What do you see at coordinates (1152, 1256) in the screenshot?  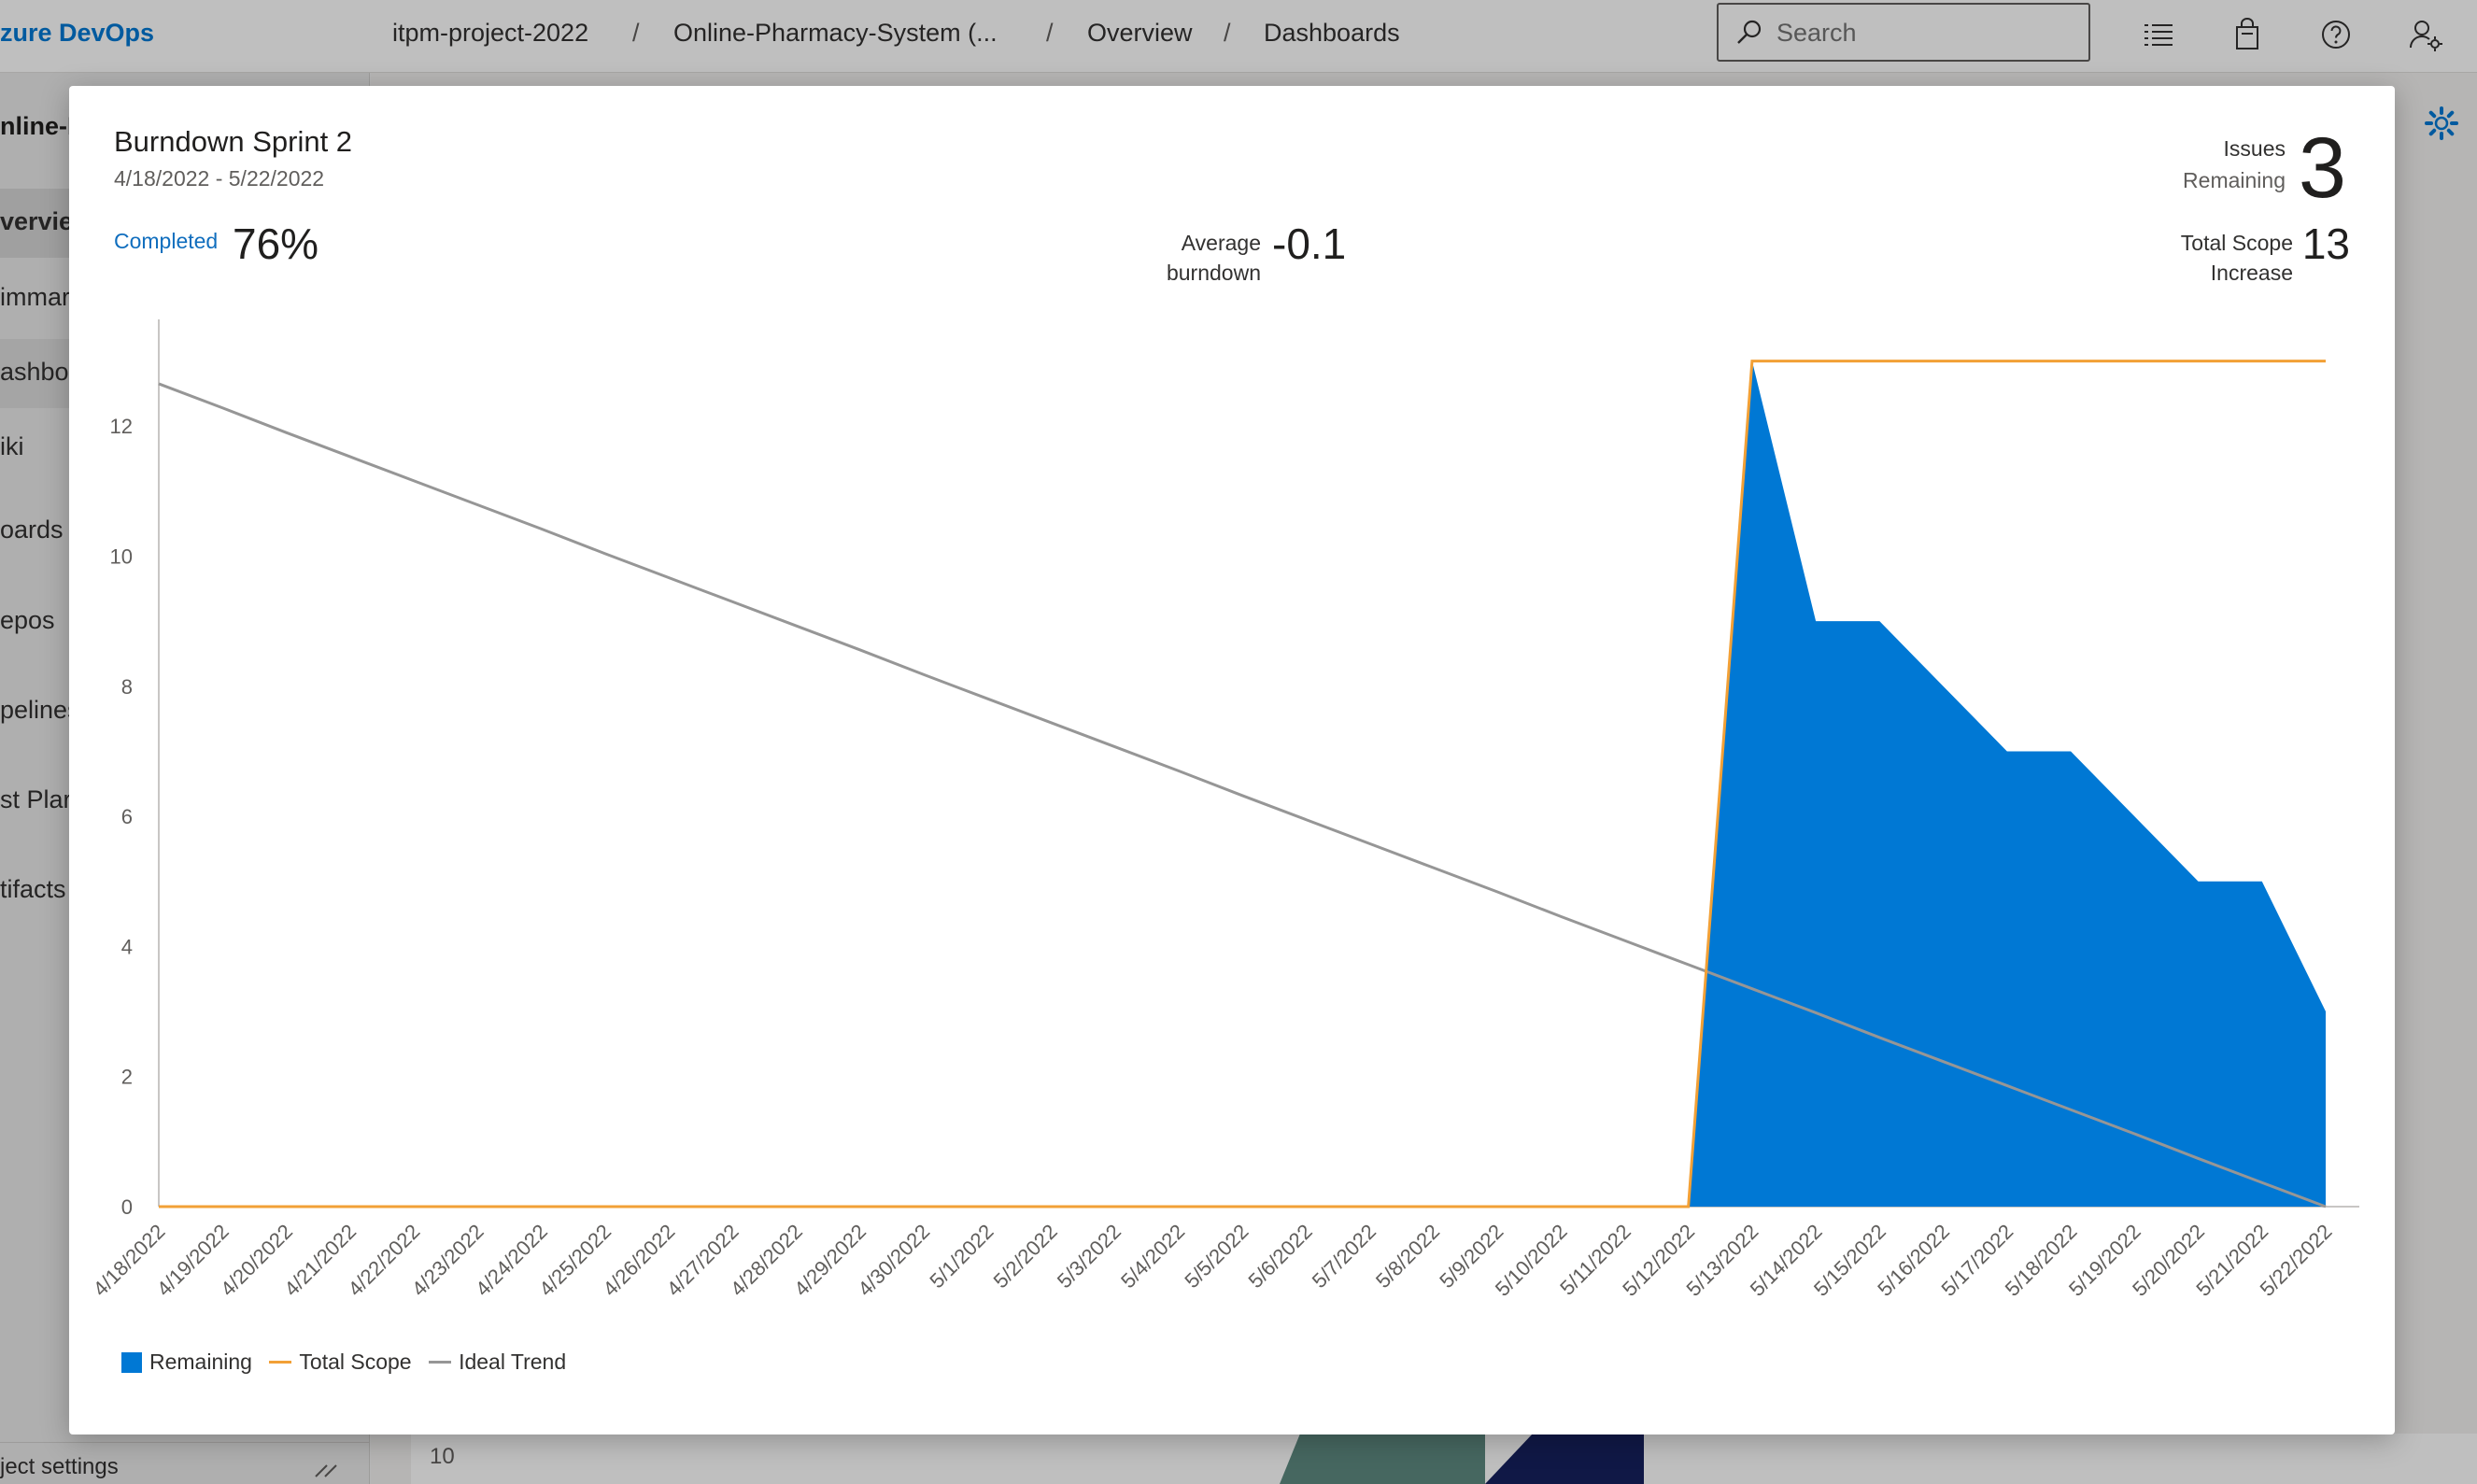 I see `x-tick-label: 5/4/2022` at bounding box center [1152, 1256].